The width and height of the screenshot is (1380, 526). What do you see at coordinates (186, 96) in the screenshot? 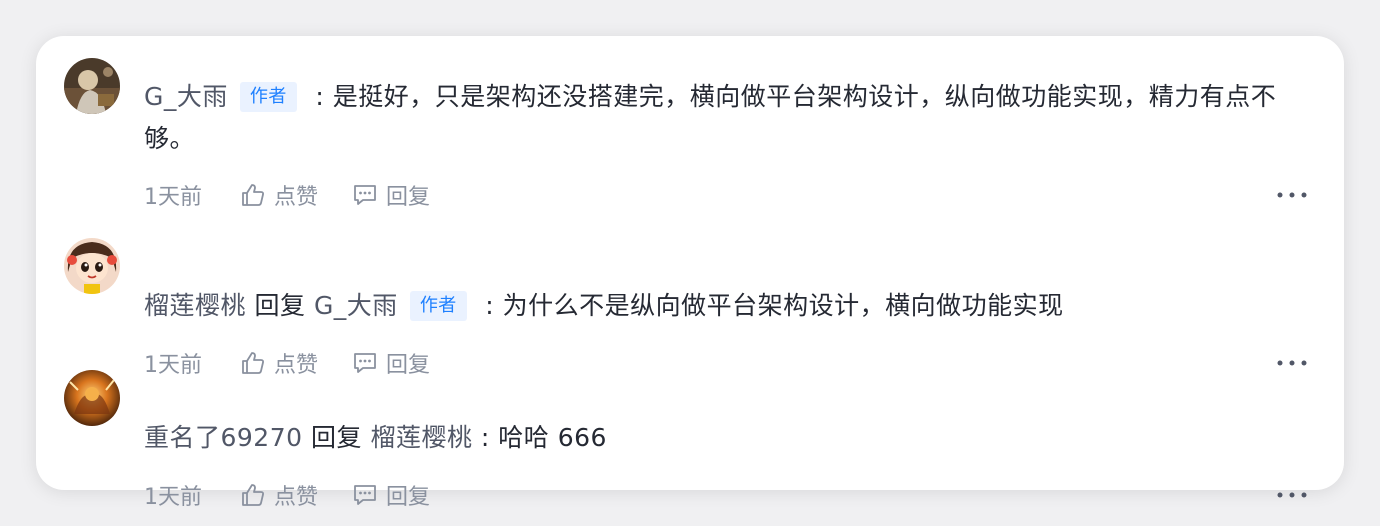
I see `comment-author-name: G_大雨` at bounding box center [186, 96].